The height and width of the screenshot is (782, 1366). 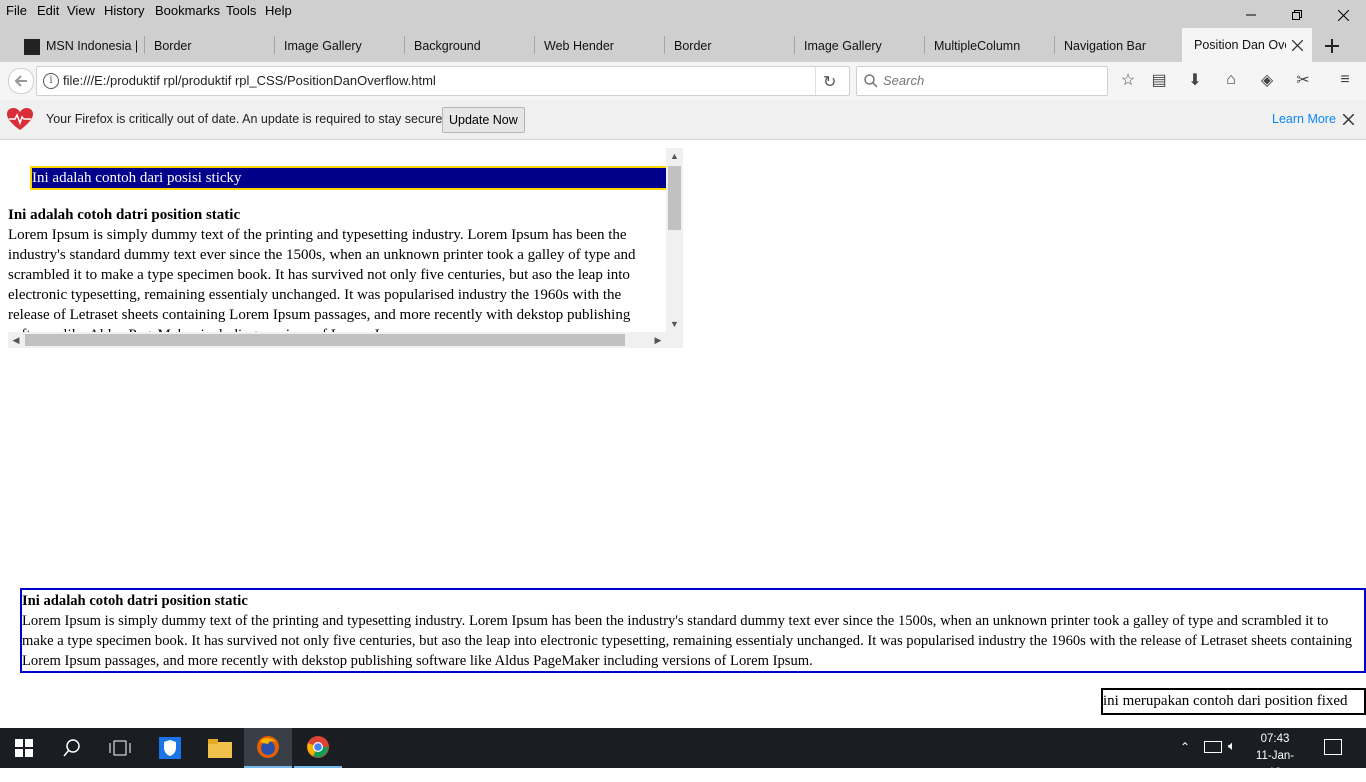 I want to click on tab-position-dan-overflow: Position Dan Ove, so click(x=1247, y=45).